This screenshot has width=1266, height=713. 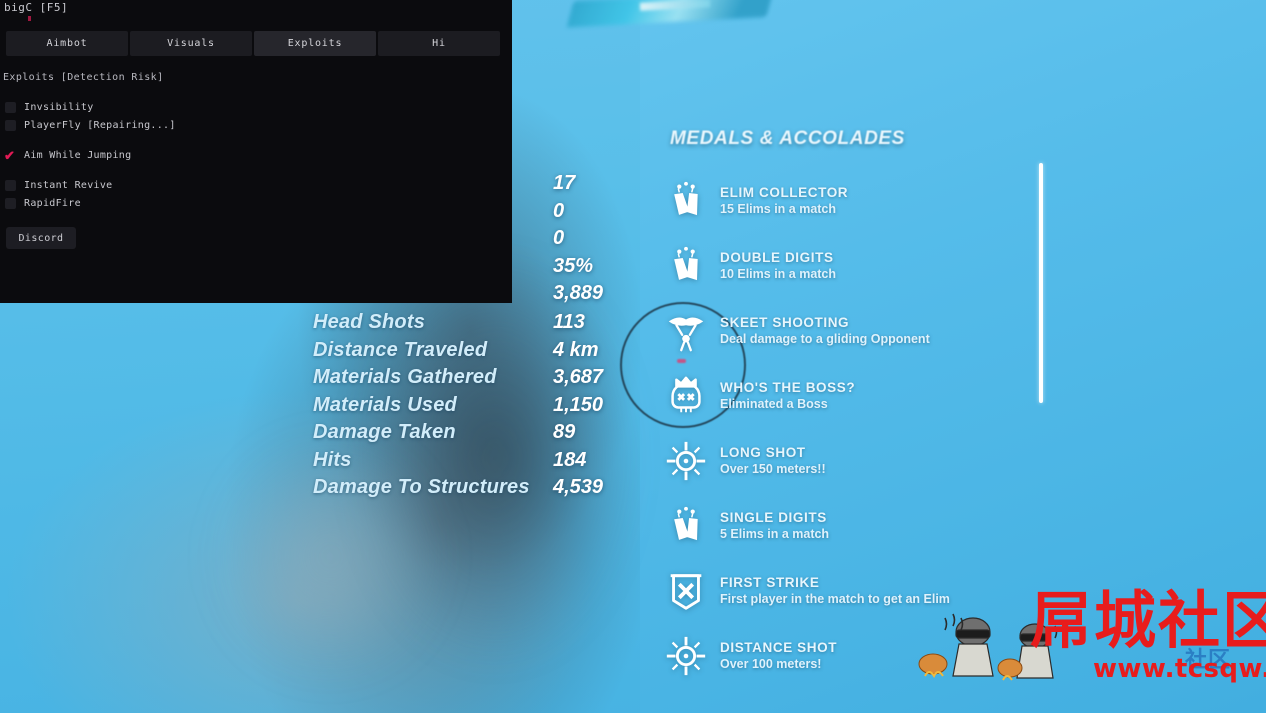 I want to click on cheat-menu-title: bigC [F5], so click(x=36, y=7).